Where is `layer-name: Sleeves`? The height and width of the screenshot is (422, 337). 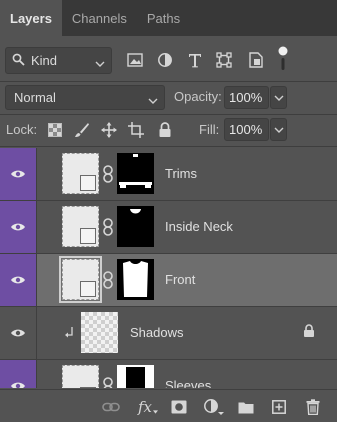 layer-name: Sleeves is located at coordinates (188, 383).